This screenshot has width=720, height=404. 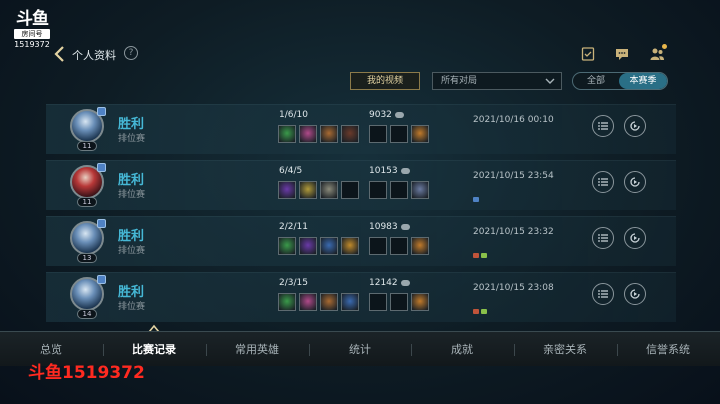 I want to click on kda-text: 6/4/5, so click(x=291, y=171).